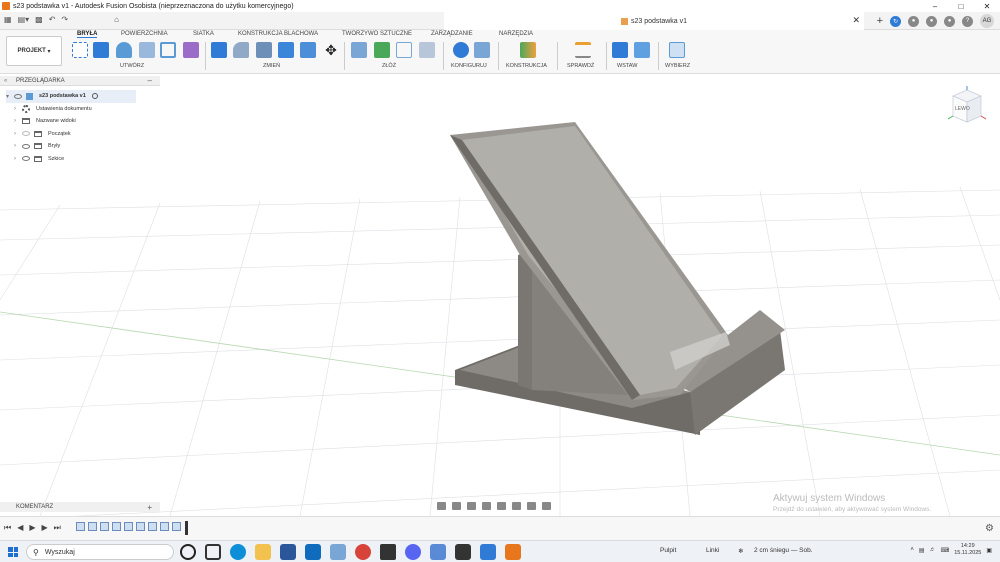 The width and height of the screenshot is (1000, 562). What do you see at coordinates (945, 550) in the screenshot?
I see `tray-keyboard-icon: ⌨` at bounding box center [945, 550].